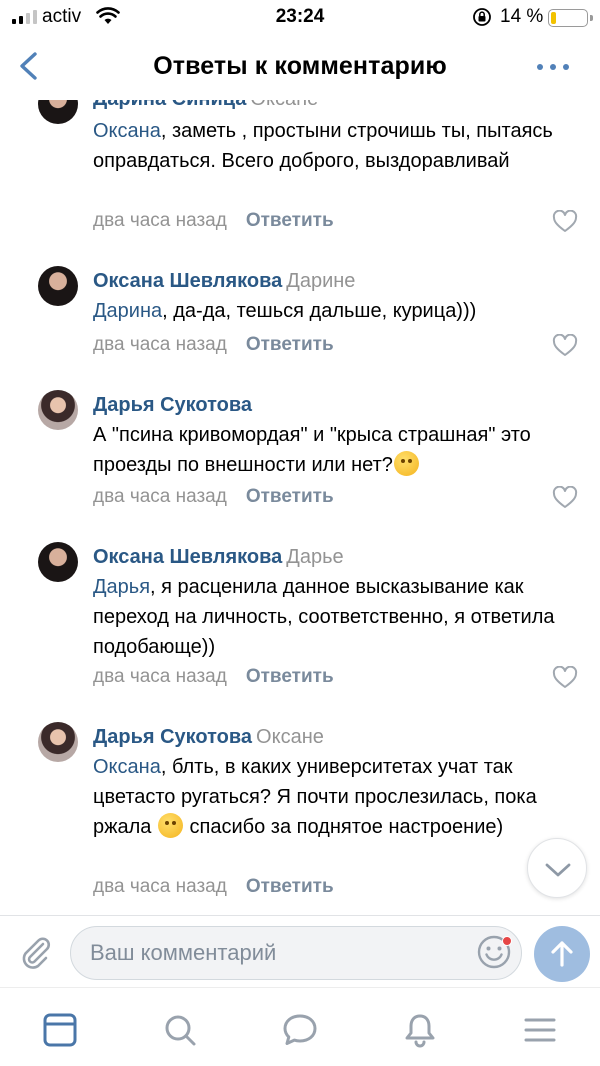 This screenshot has height=1066, width=600. I want to click on tab-menu, so click(540, 1030).